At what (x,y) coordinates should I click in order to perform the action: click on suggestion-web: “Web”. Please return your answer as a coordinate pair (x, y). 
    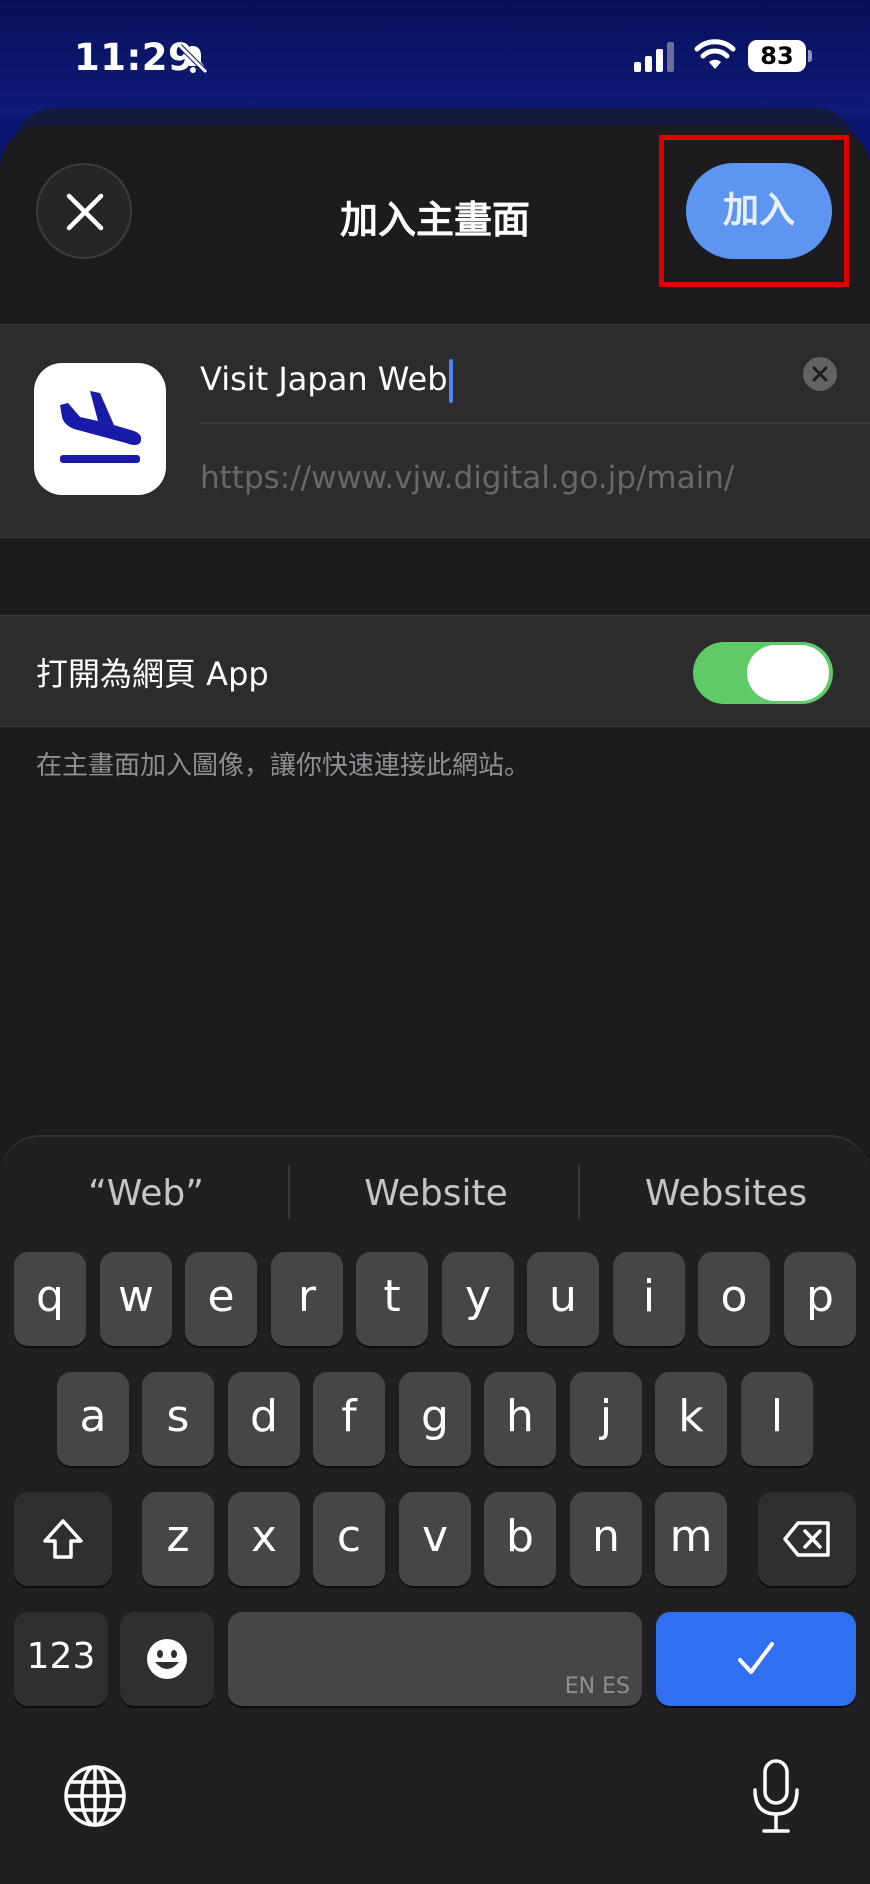
    Looking at the image, I should click on (146, 1193).